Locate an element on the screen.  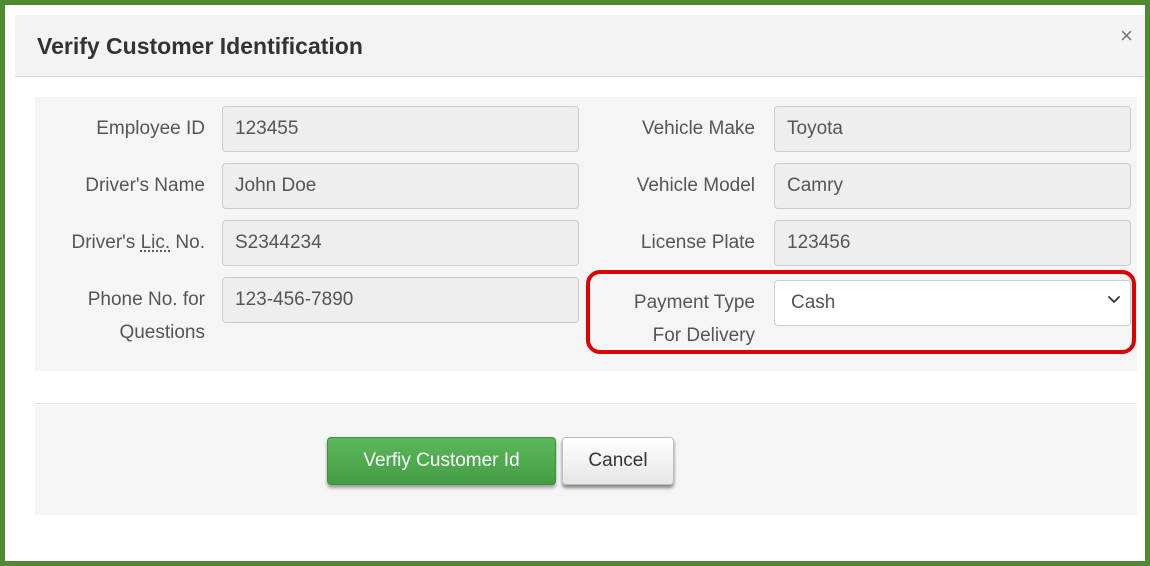
payment-type-select: Cash is located at coordinates (952, 303).